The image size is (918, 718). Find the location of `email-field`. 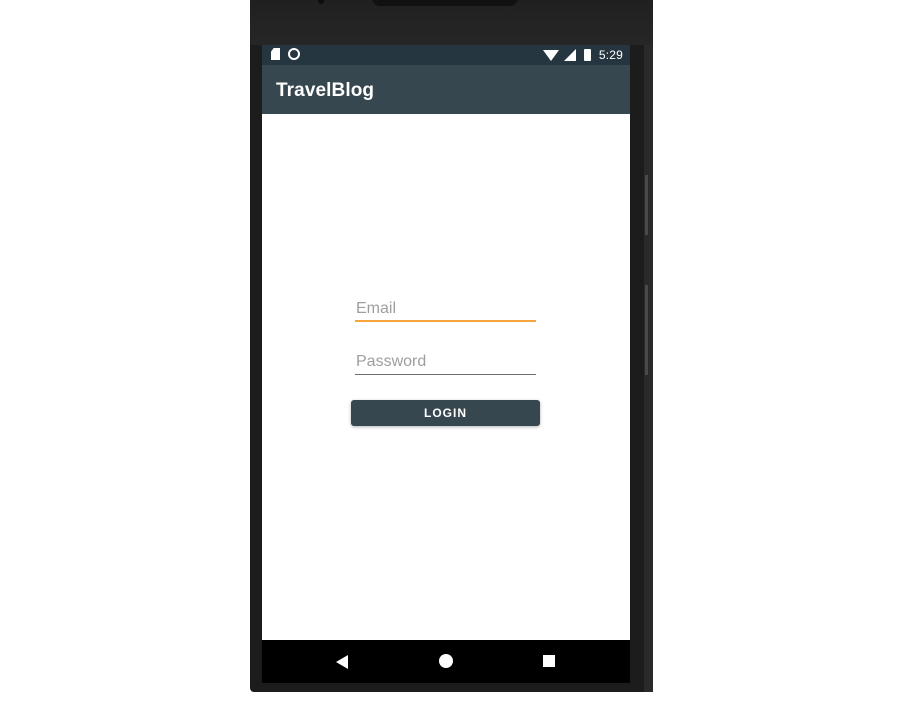

email-field is located at coordinates (445, 310).